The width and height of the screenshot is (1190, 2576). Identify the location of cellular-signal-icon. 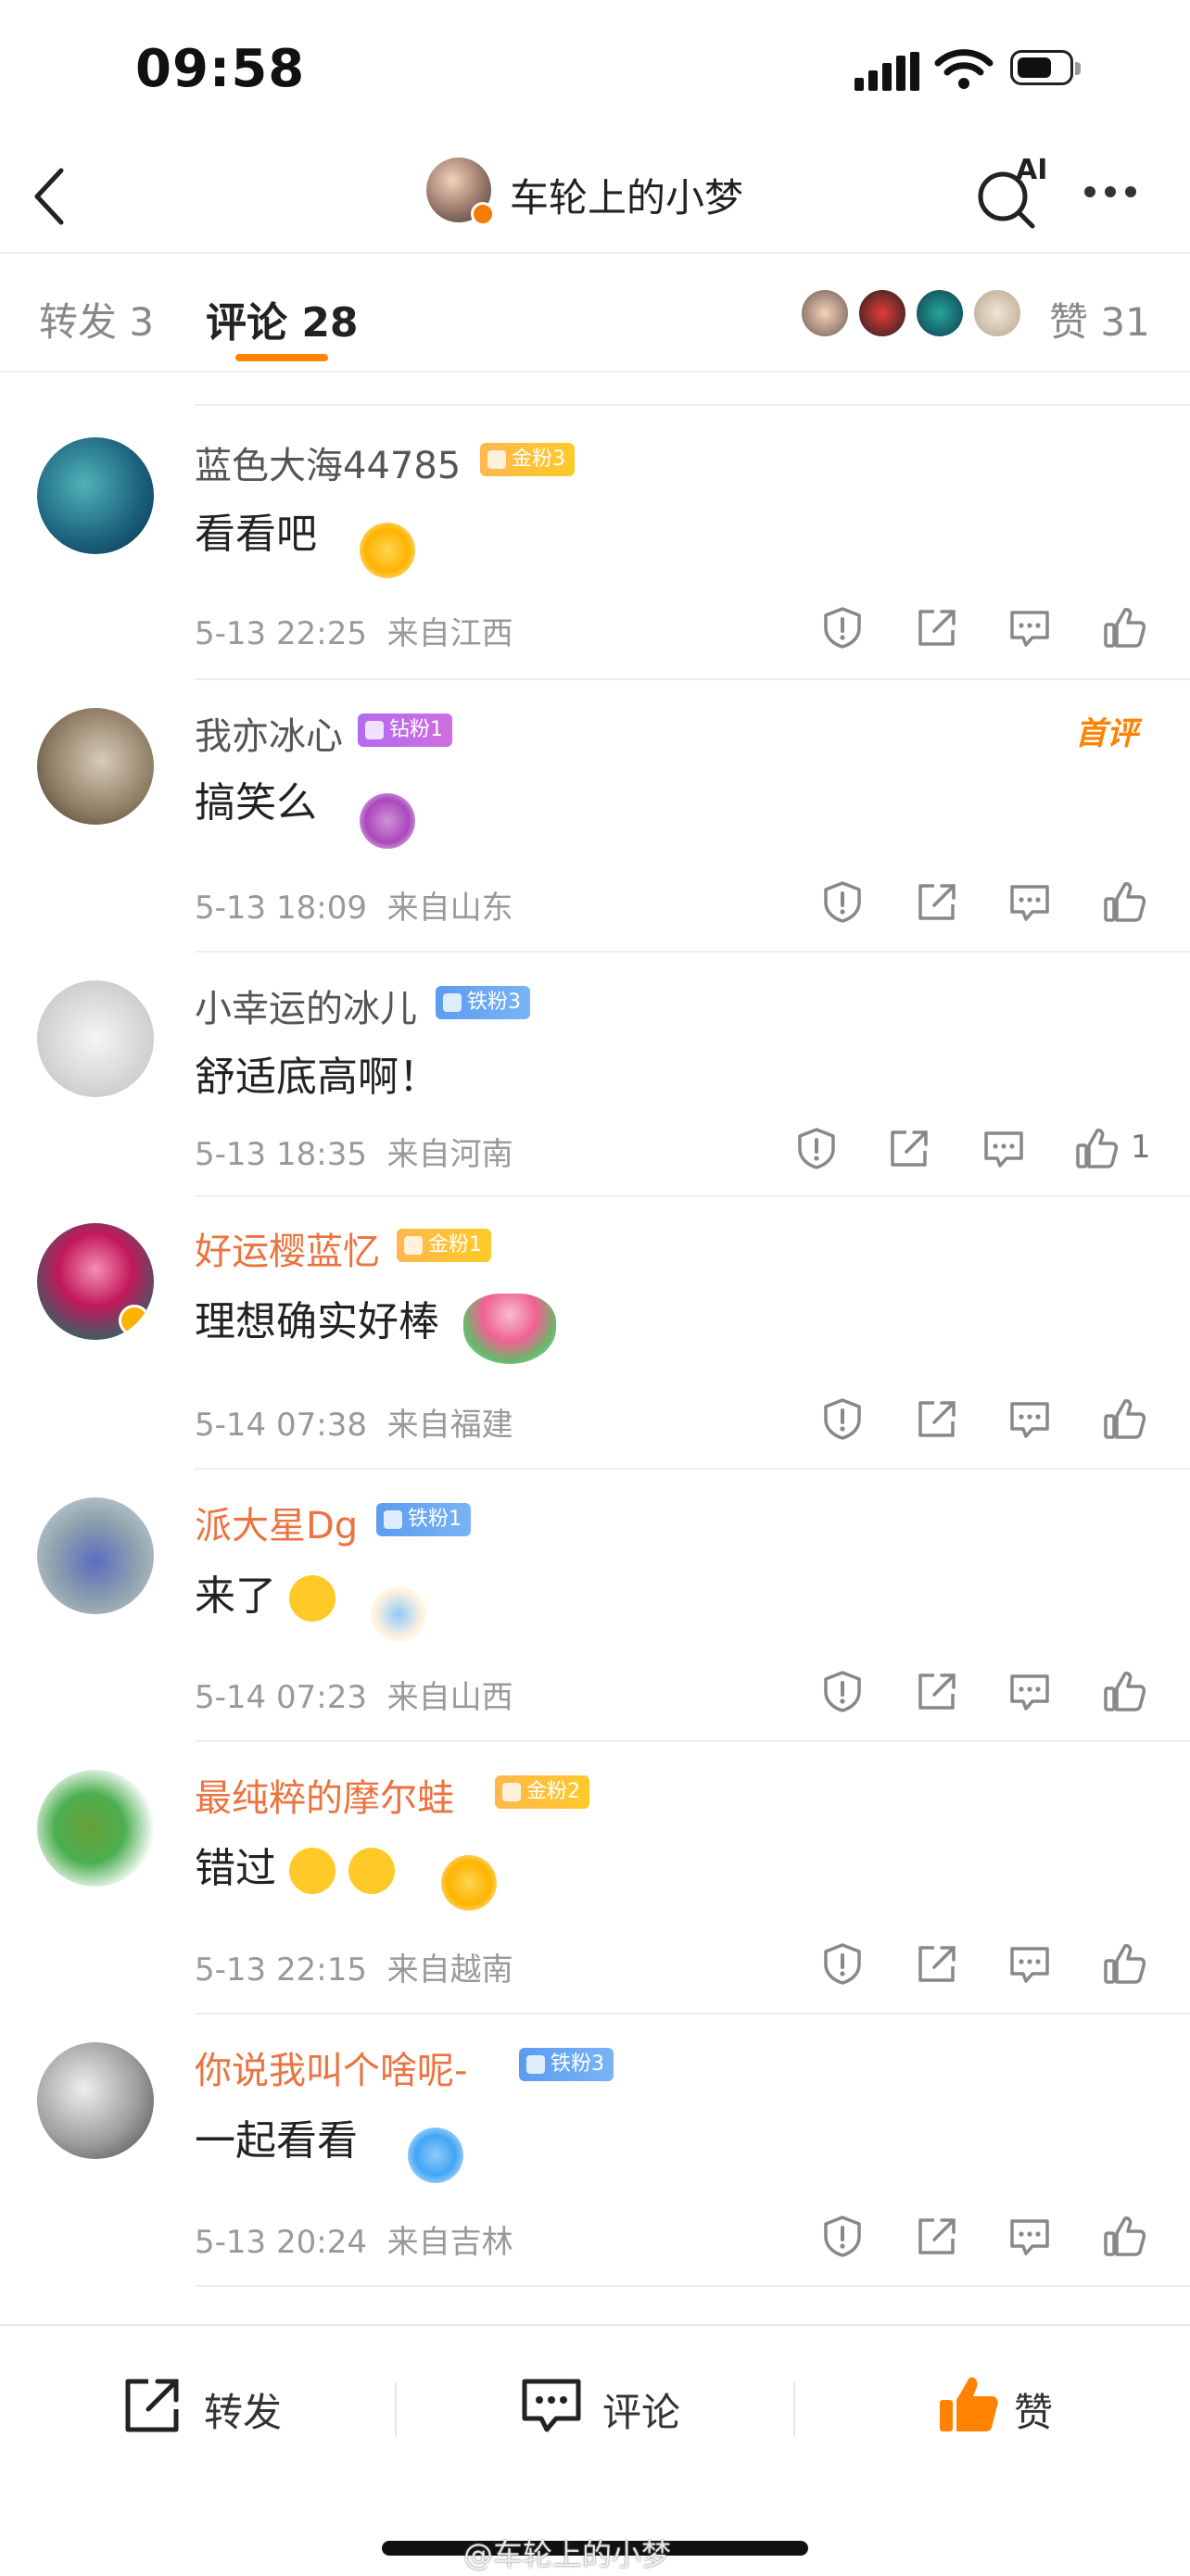
(887, 72).